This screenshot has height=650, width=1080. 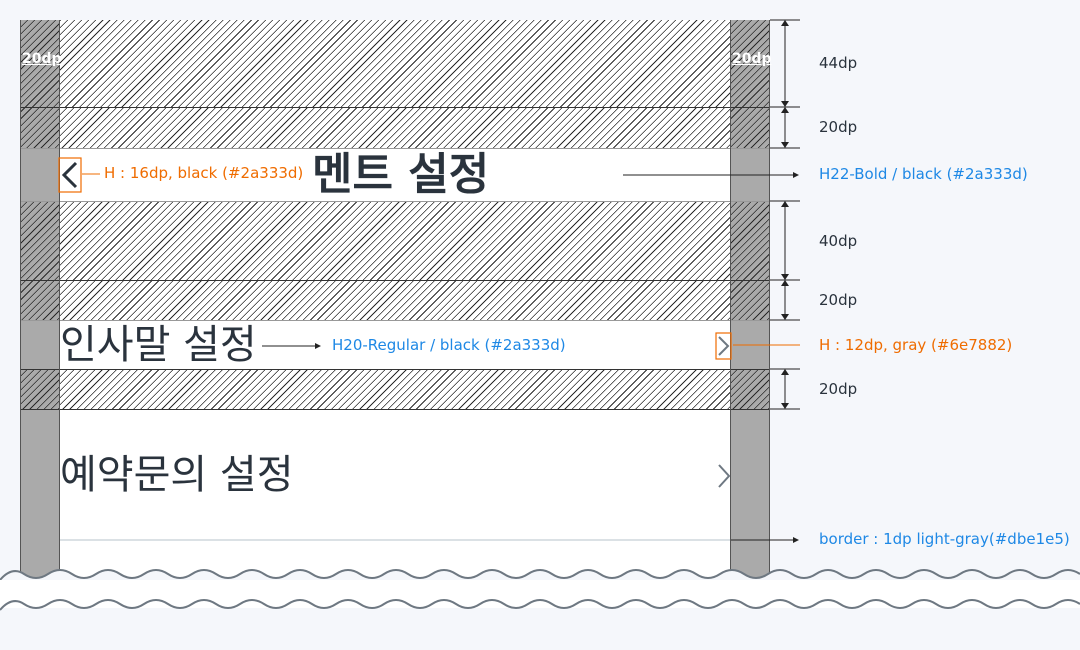 I want to click on spacing-label-row-gap: 20dp, so click(x=838, y=389).